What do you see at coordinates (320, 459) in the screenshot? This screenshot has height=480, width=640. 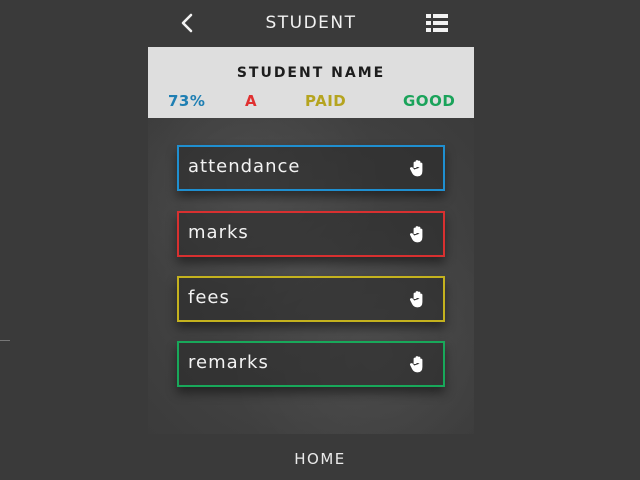 I see `home-button: HOME` at bounding box center [320, 459].